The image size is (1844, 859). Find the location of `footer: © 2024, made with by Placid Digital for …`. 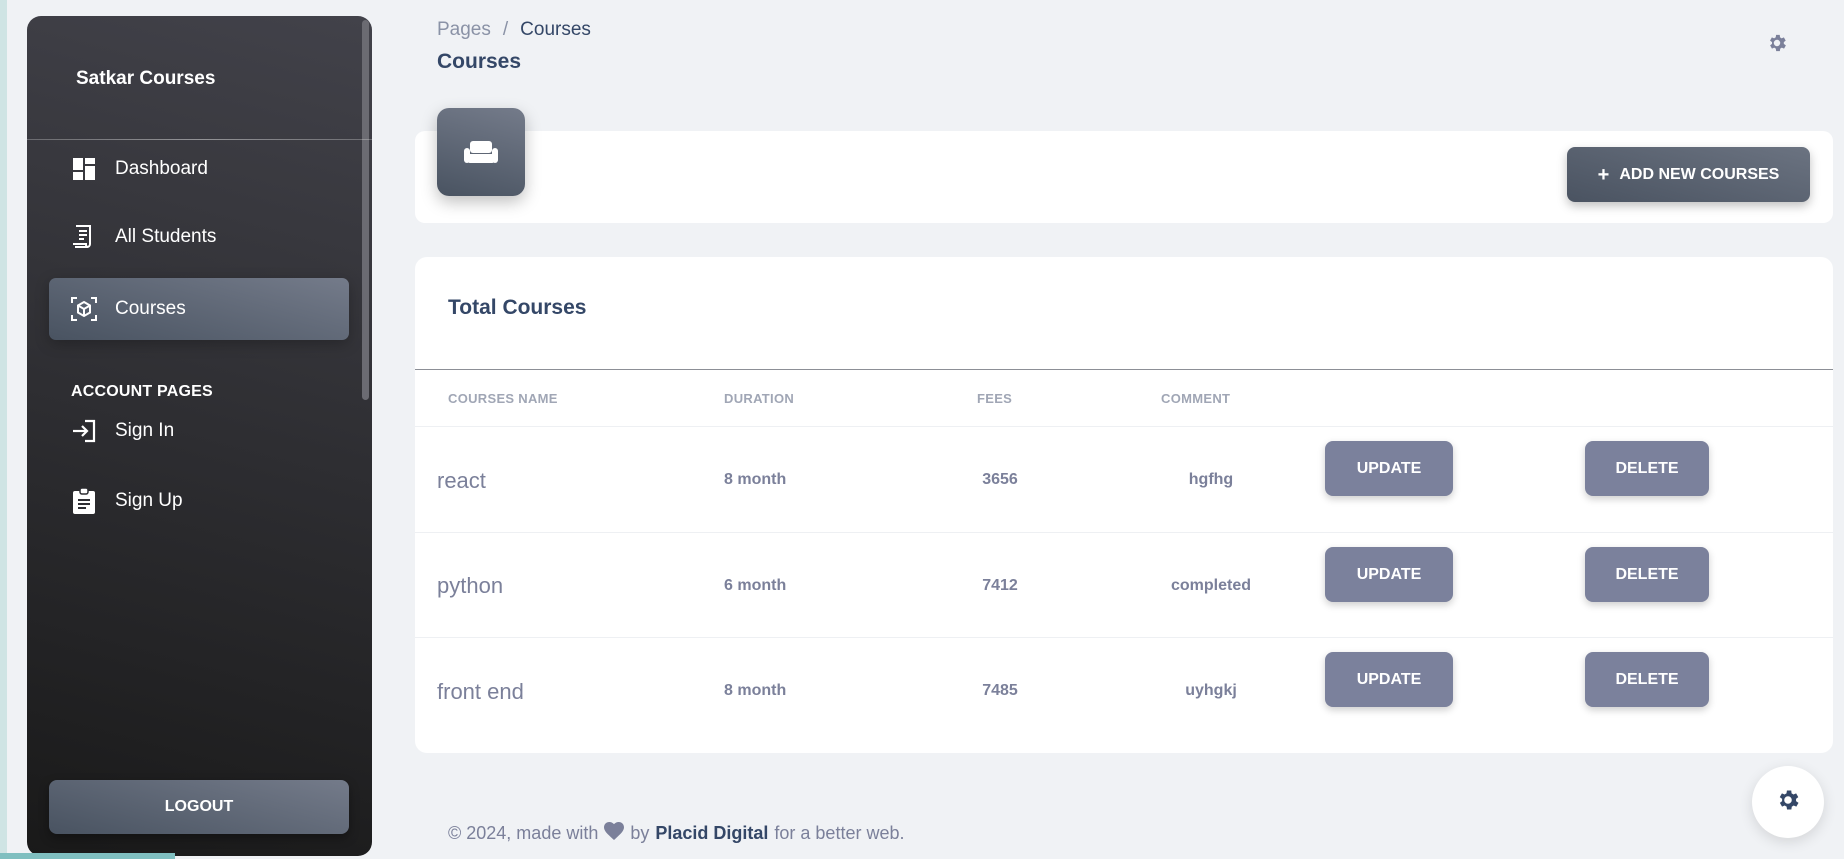

footer: © 2024, made with by Placid Digital for … is located at coordinates (676, 833).